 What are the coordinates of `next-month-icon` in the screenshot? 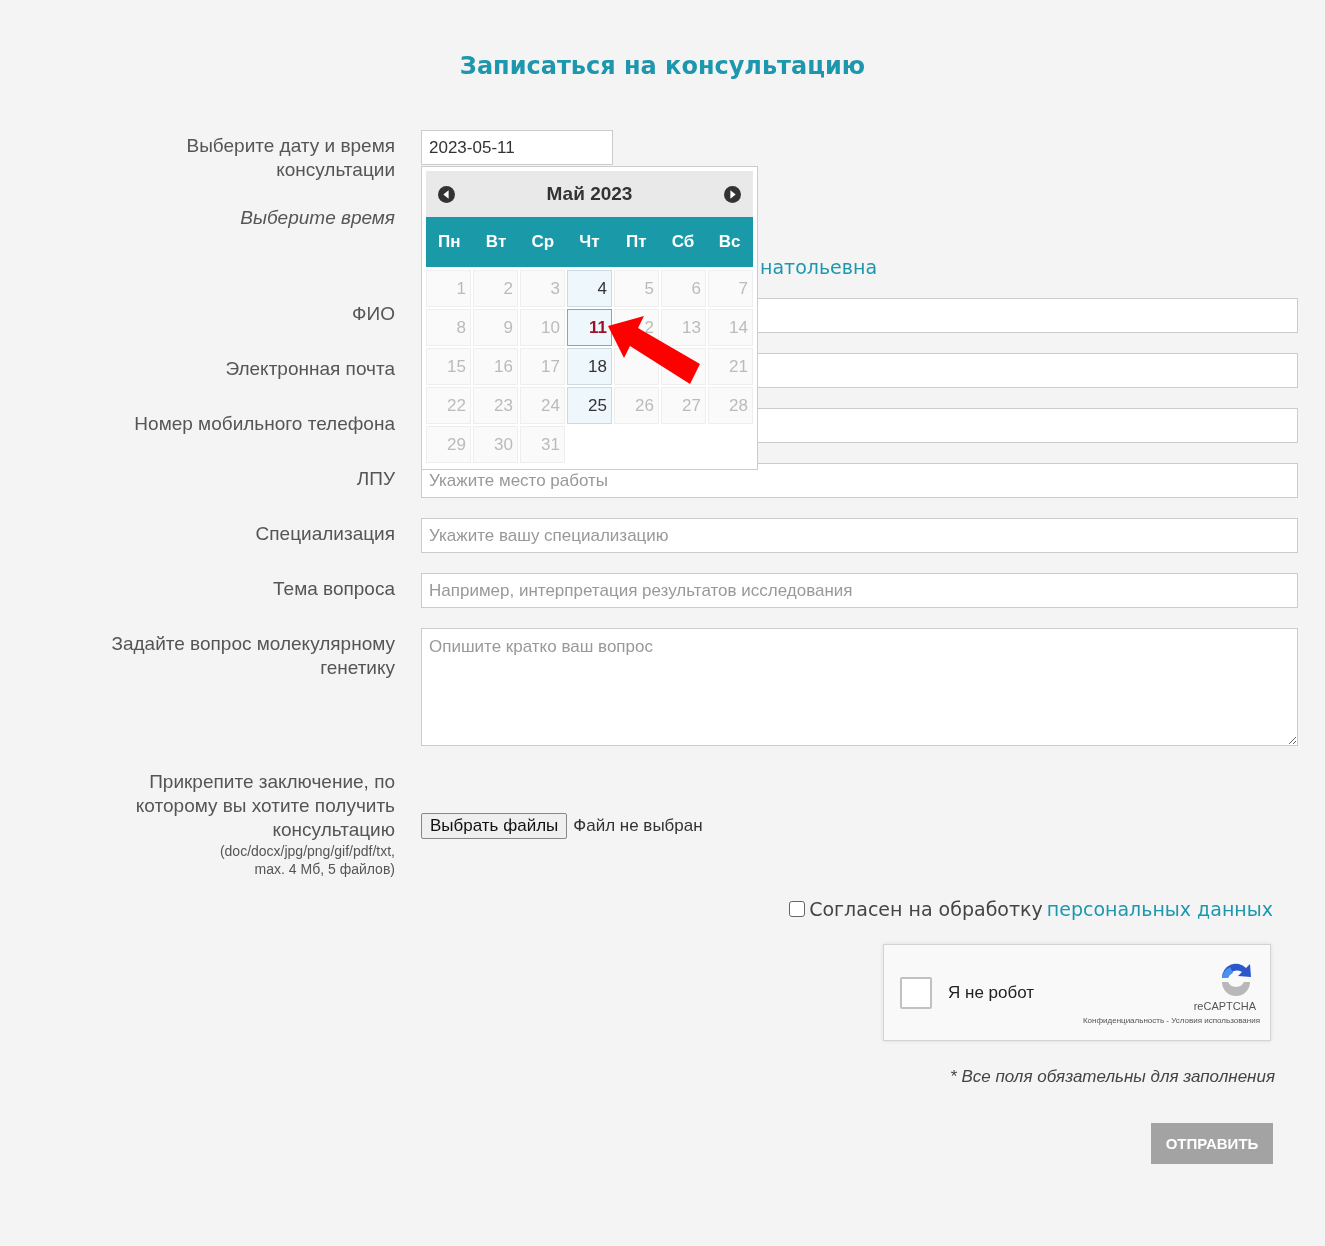 It's located at (732, 194).